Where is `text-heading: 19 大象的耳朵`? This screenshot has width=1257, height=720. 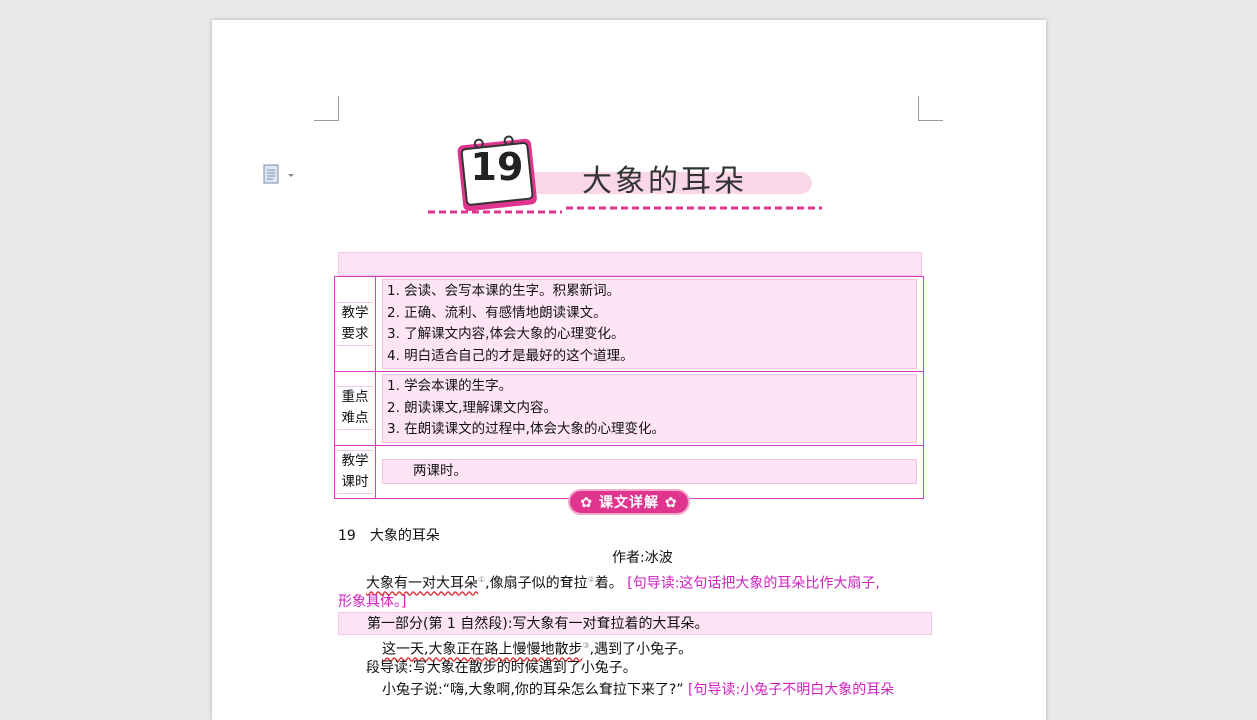 text-heading: 19 大象的耳朵 is located at coordinates (389, 536).